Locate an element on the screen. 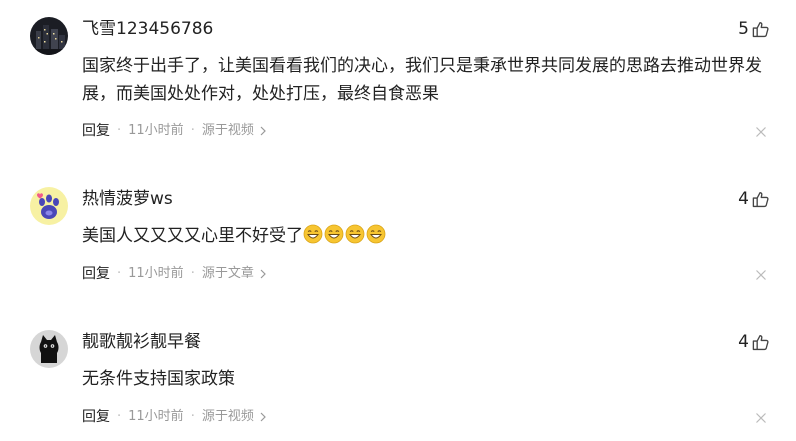  source-label: 源于文章 is located at coordinates (227, 273).